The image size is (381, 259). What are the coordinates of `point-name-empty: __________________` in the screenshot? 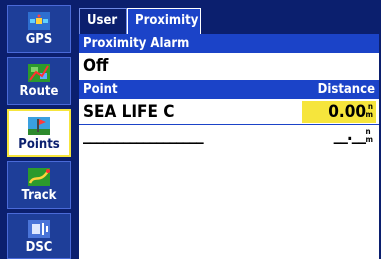 It's located at (143, 135).